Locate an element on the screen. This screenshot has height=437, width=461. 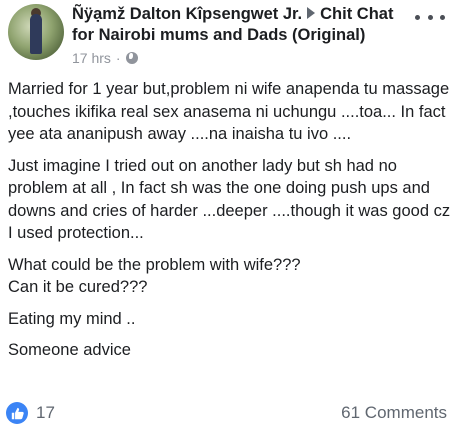
author-avatar is located at coordinates (36, 32).